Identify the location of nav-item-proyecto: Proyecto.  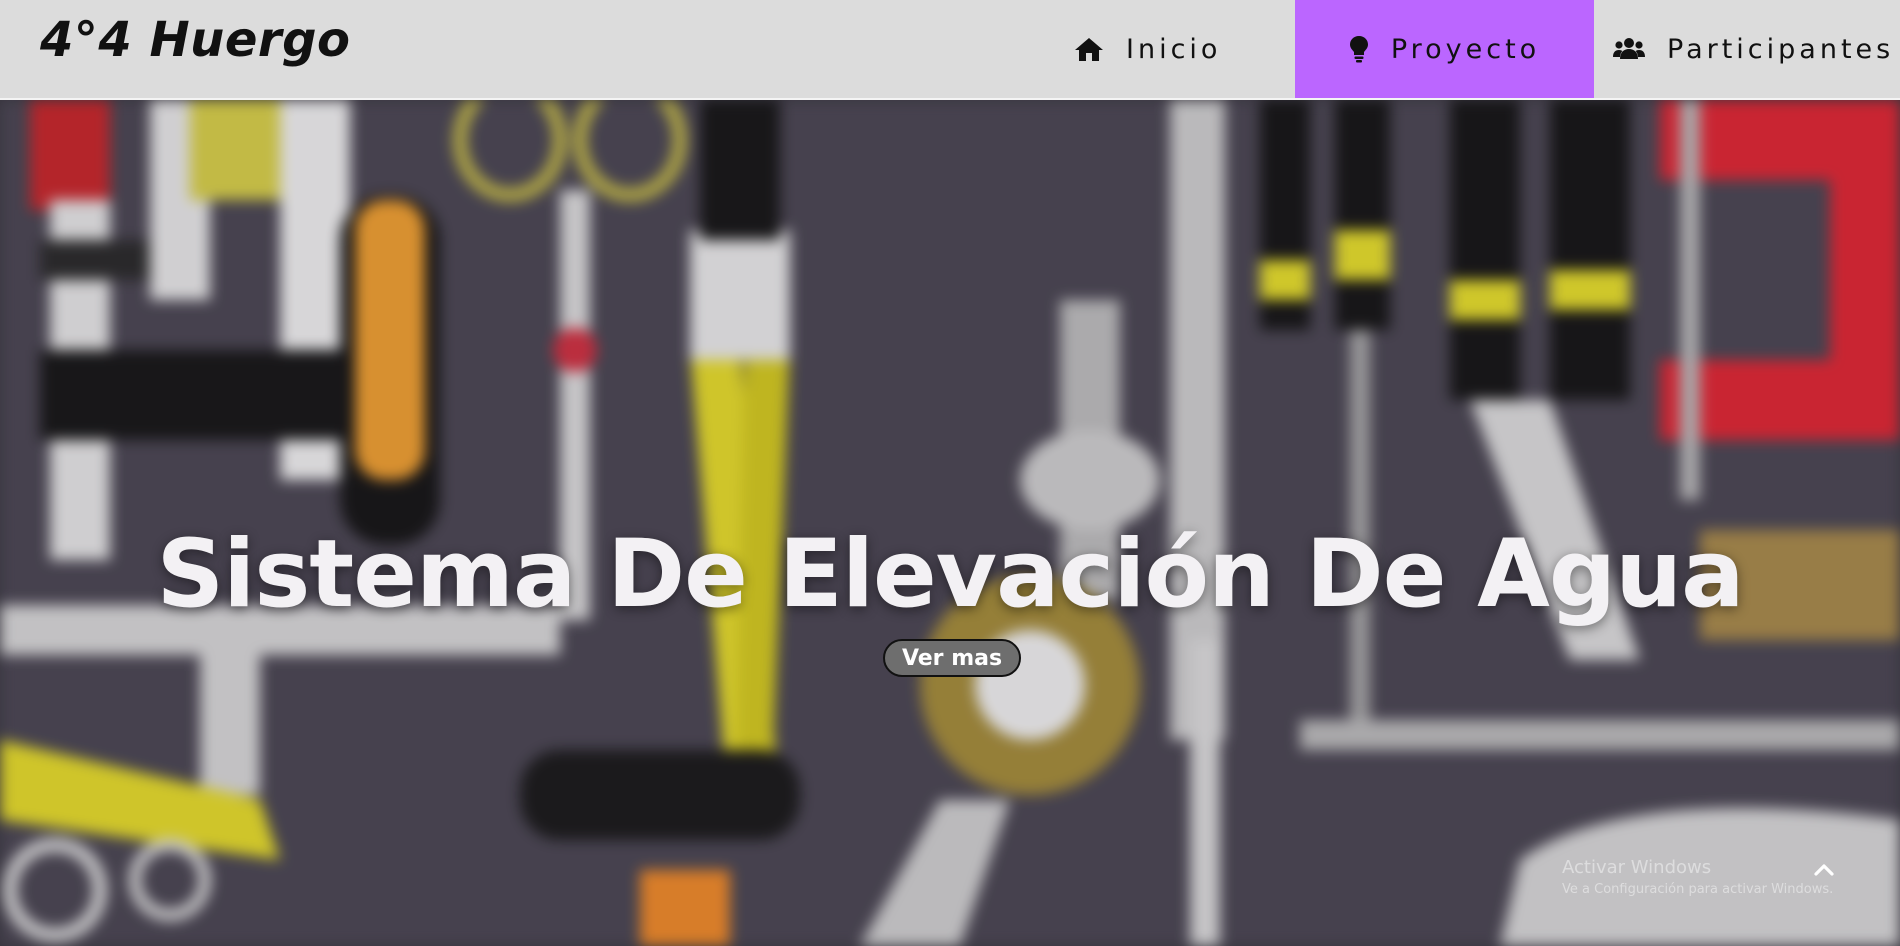
(1444, 49).